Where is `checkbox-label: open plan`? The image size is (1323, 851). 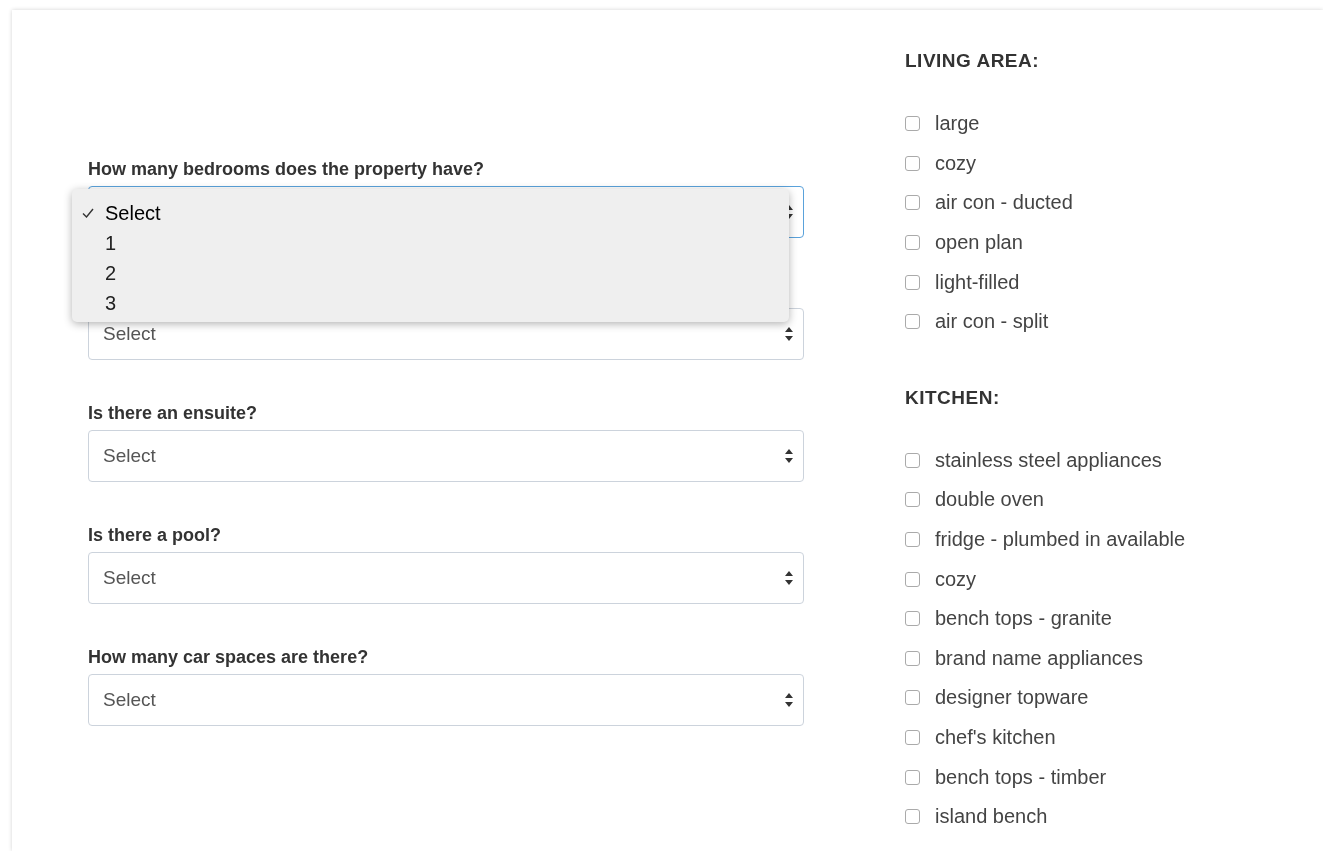
checkbox-label: open plan is located at coordinates (979, 243).